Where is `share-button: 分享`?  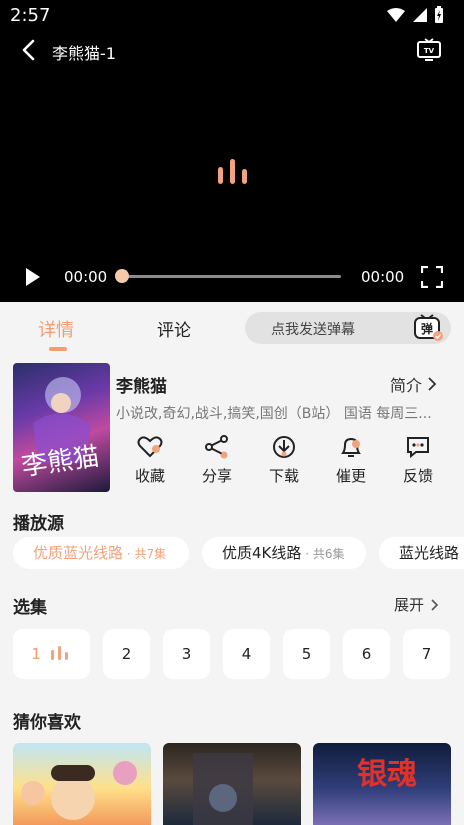 share-button: 分享 is located at coordinates (217, 460).